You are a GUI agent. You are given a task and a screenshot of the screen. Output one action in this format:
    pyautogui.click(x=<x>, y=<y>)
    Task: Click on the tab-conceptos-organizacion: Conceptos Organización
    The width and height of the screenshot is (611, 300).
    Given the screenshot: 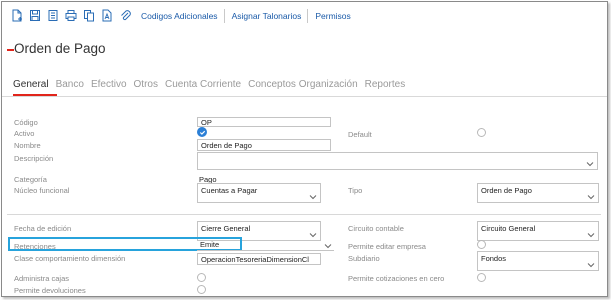 What is the action you would take?
    pyautogui.click(x=303, y=86)
    